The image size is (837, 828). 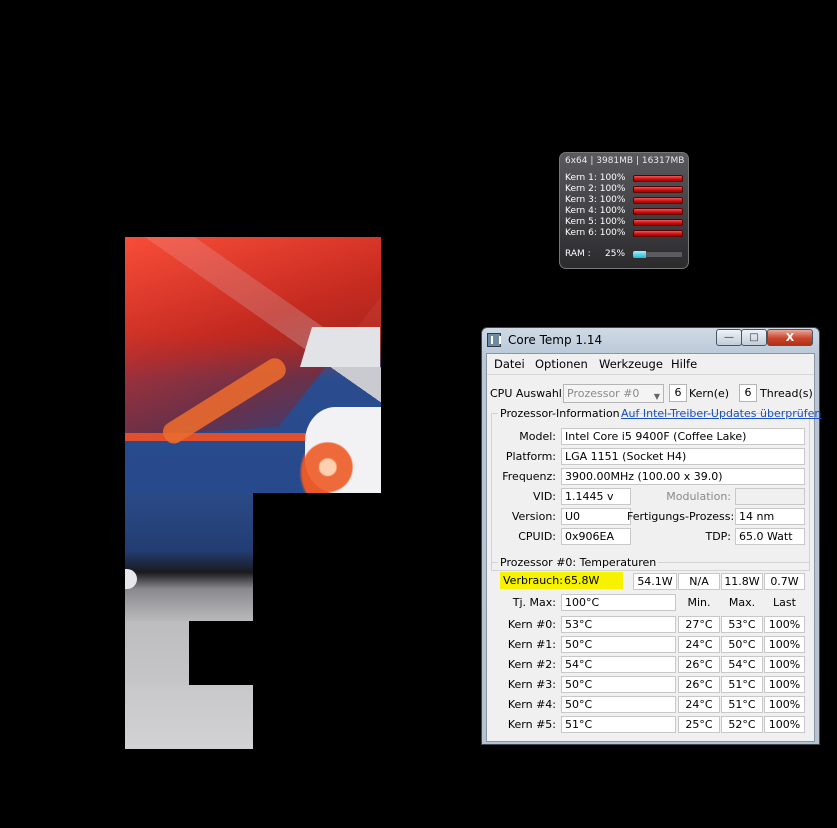 What do you see at coordinates (639, 254) in the screenshot?
I see `gadget-ram-fill` at bounding box center [639, 254].